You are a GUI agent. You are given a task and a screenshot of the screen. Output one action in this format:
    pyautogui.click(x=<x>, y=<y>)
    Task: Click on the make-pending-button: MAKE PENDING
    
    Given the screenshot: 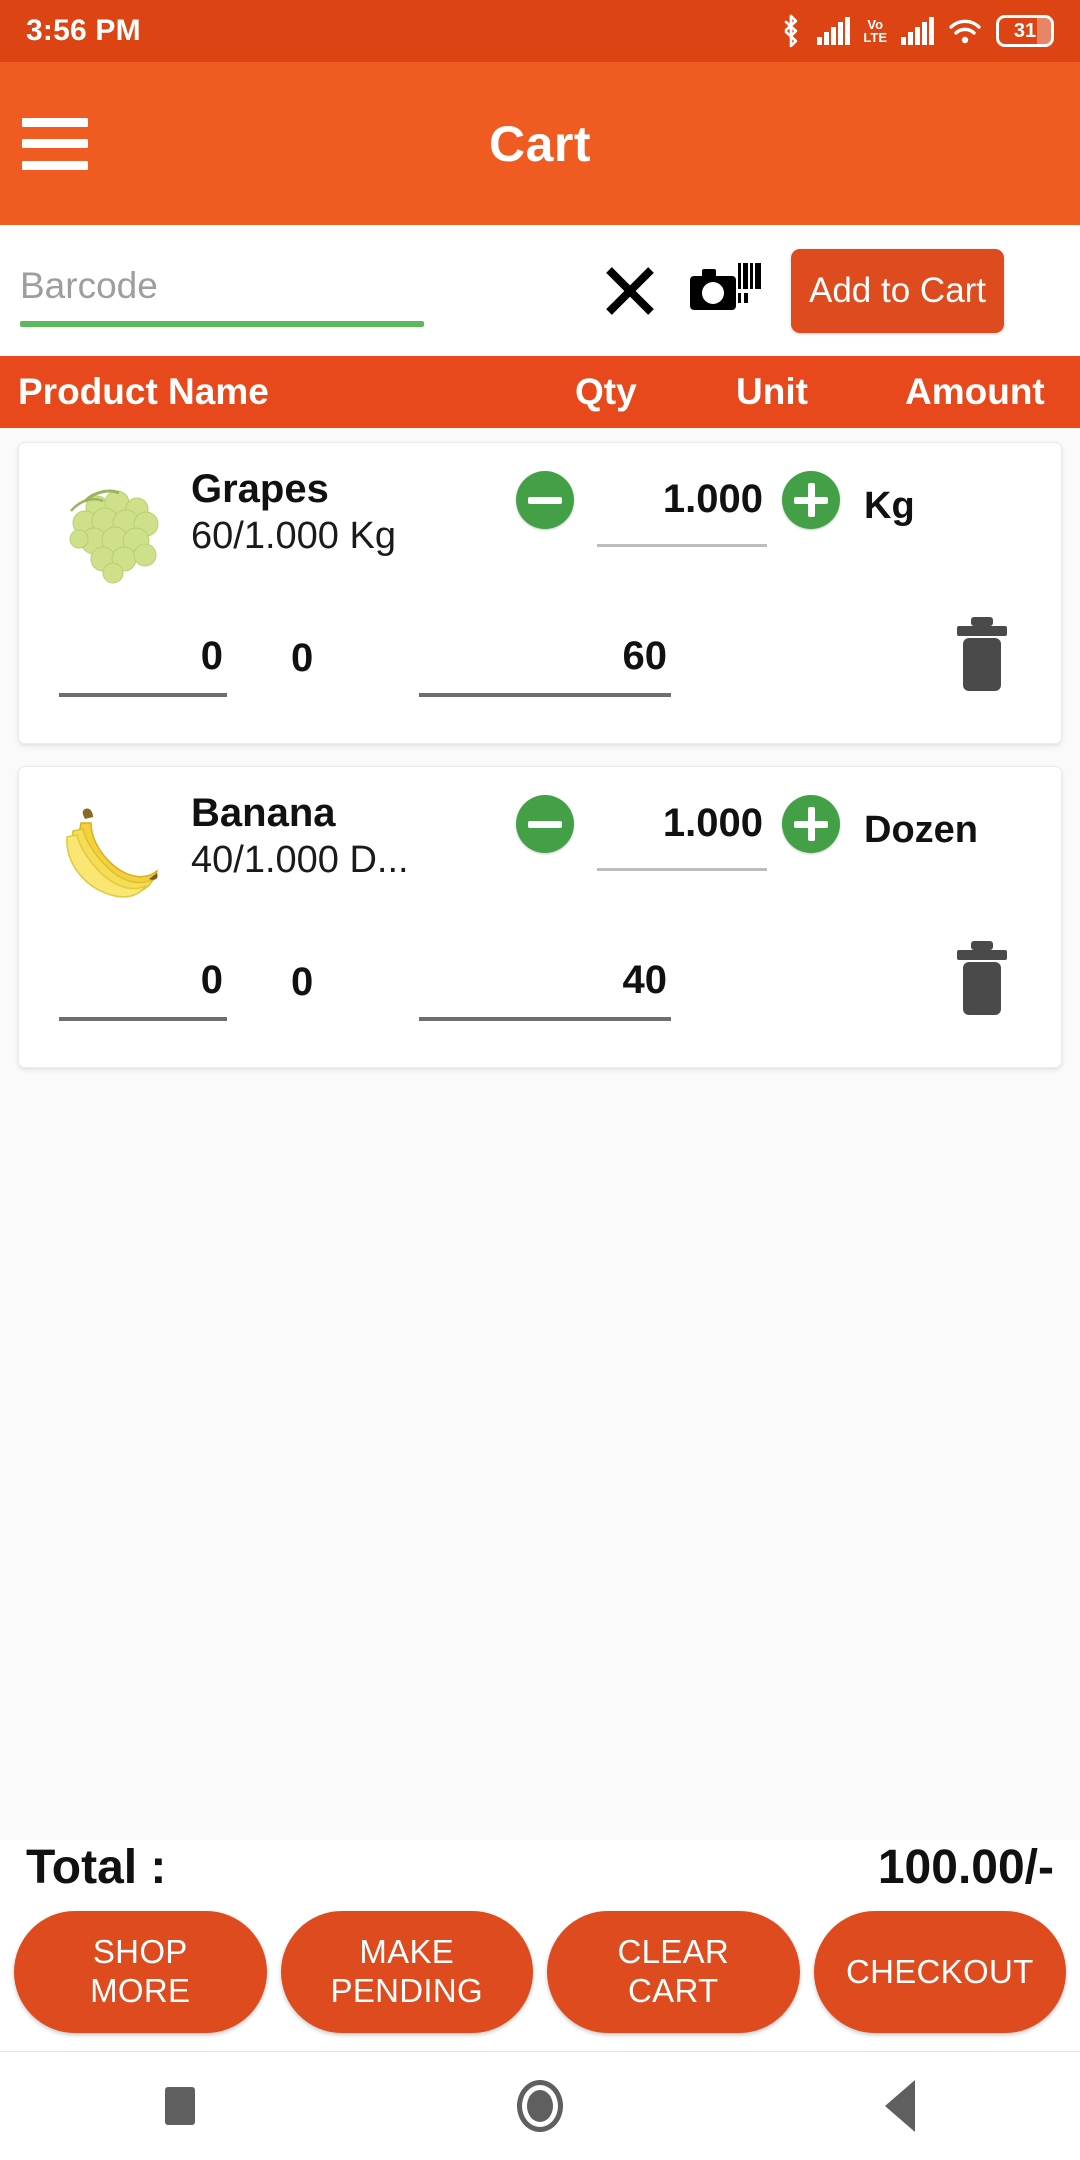 What is the action you would take?
    pyautogui.click(x=406, y=1972)
    